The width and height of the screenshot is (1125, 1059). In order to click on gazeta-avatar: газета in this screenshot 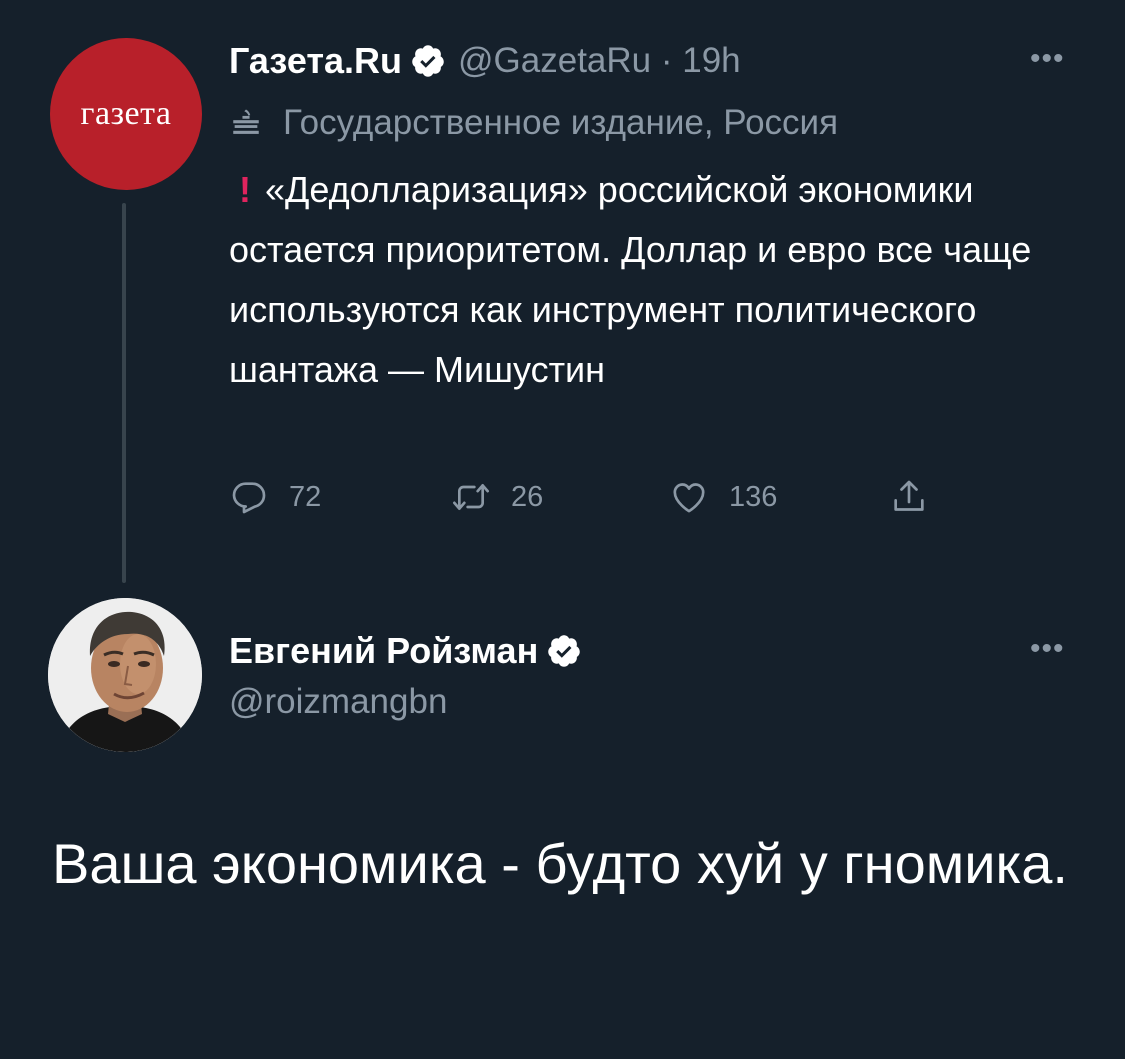, I will do `click(126, 114)`.